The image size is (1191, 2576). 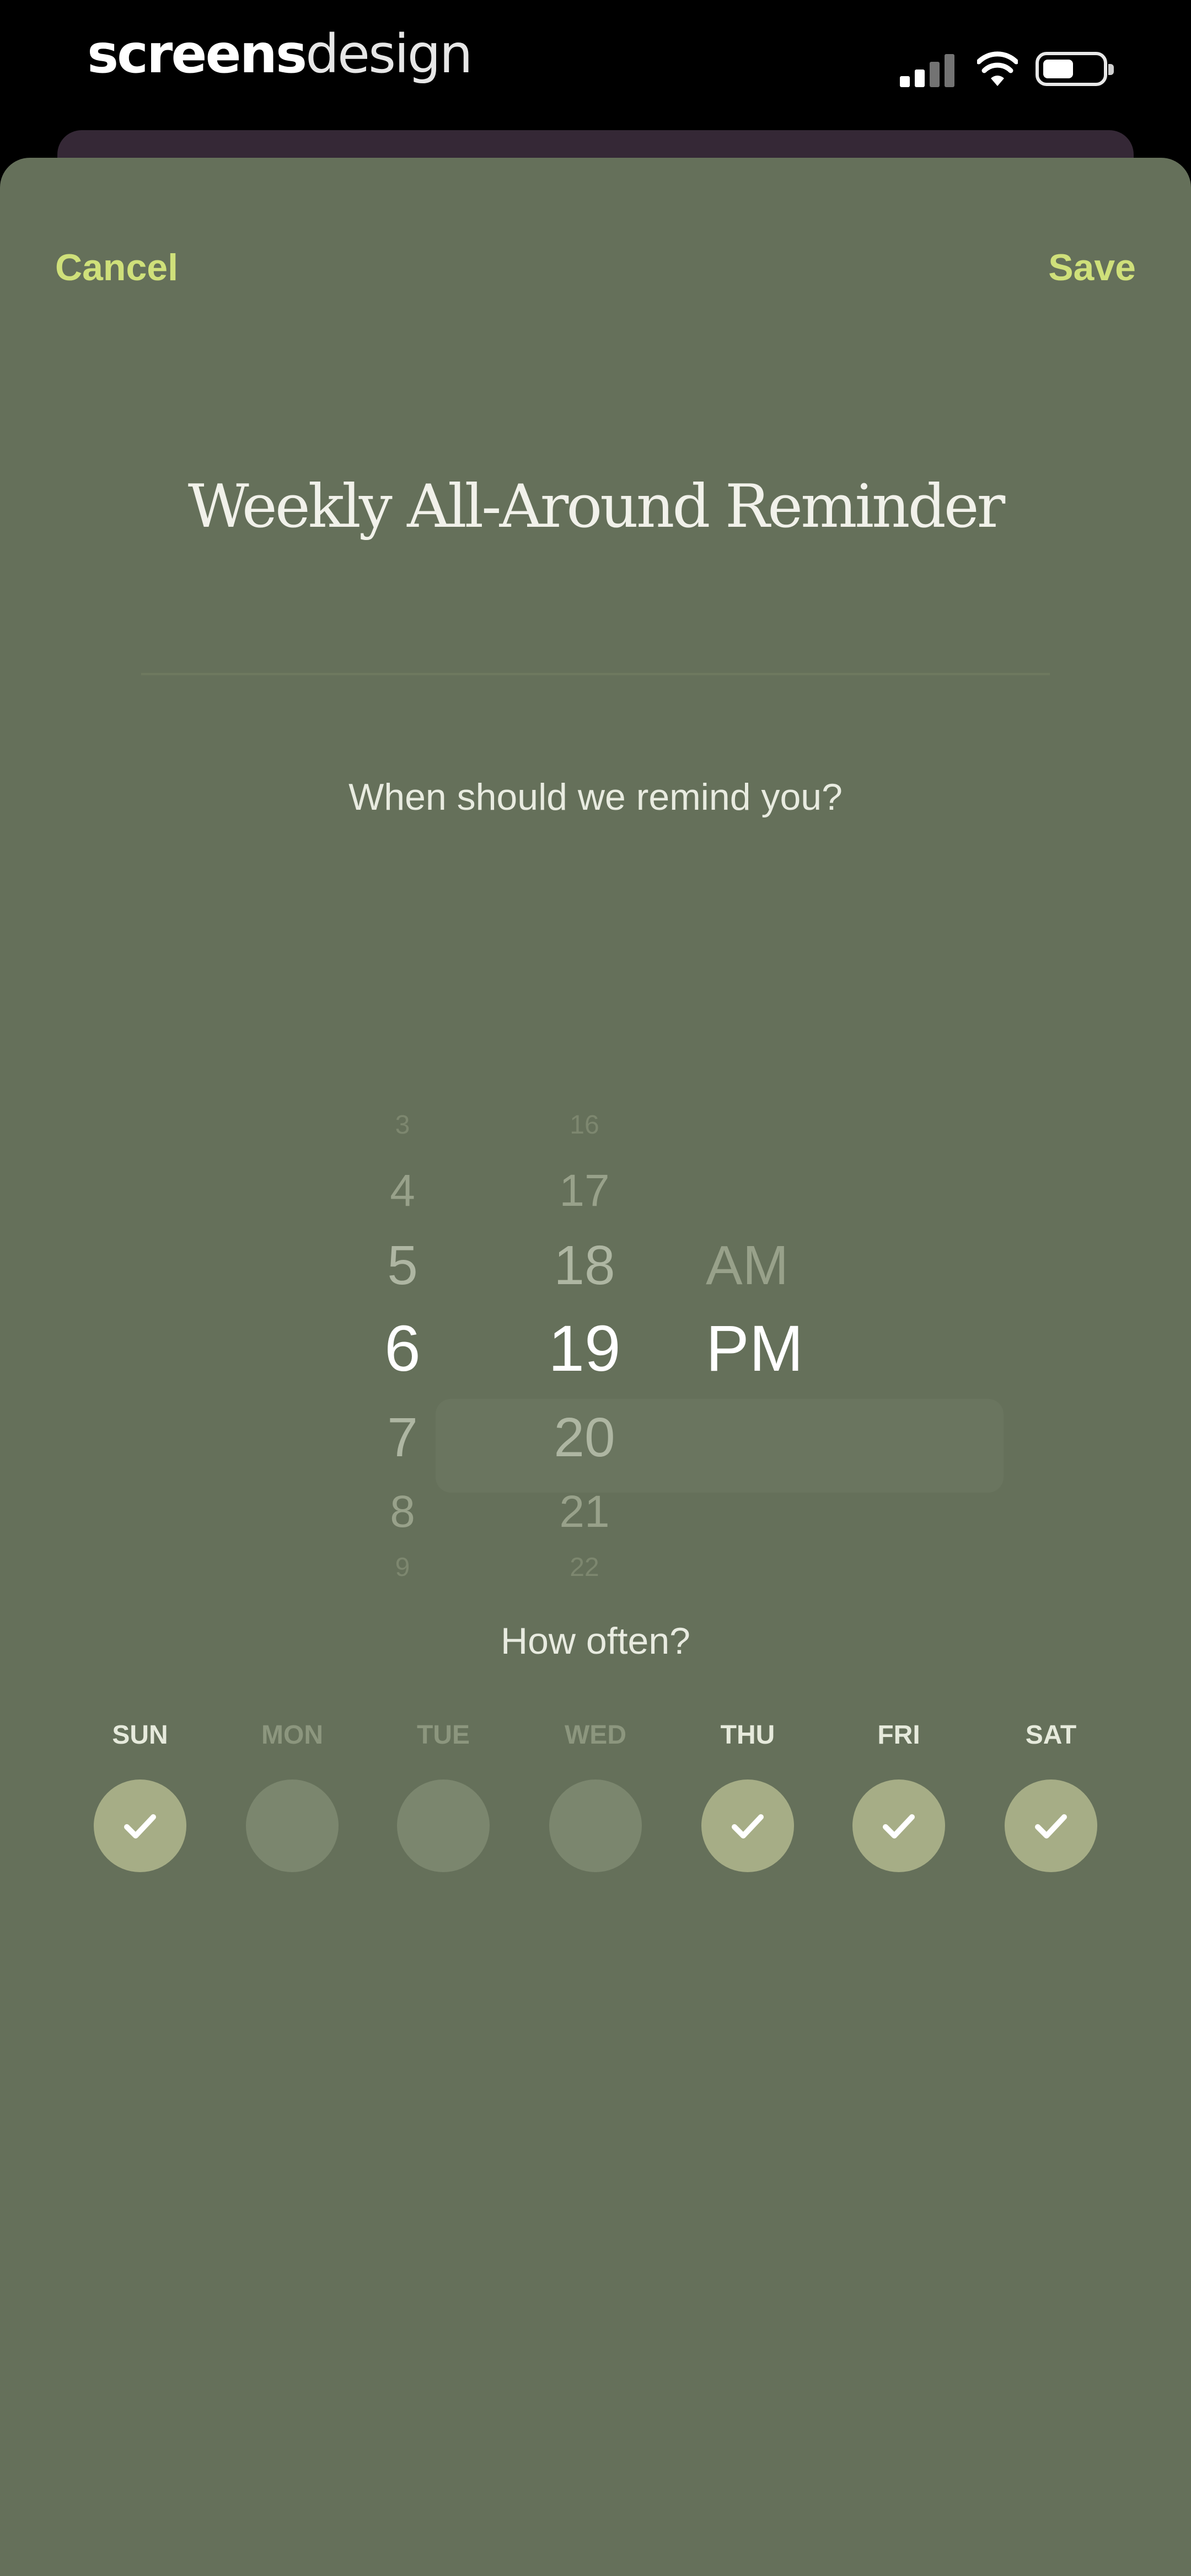 What do you see at coordinates (403, 1567) in the screenshot?
I see `hour-option: 9` at bounding box center [403, 1567].